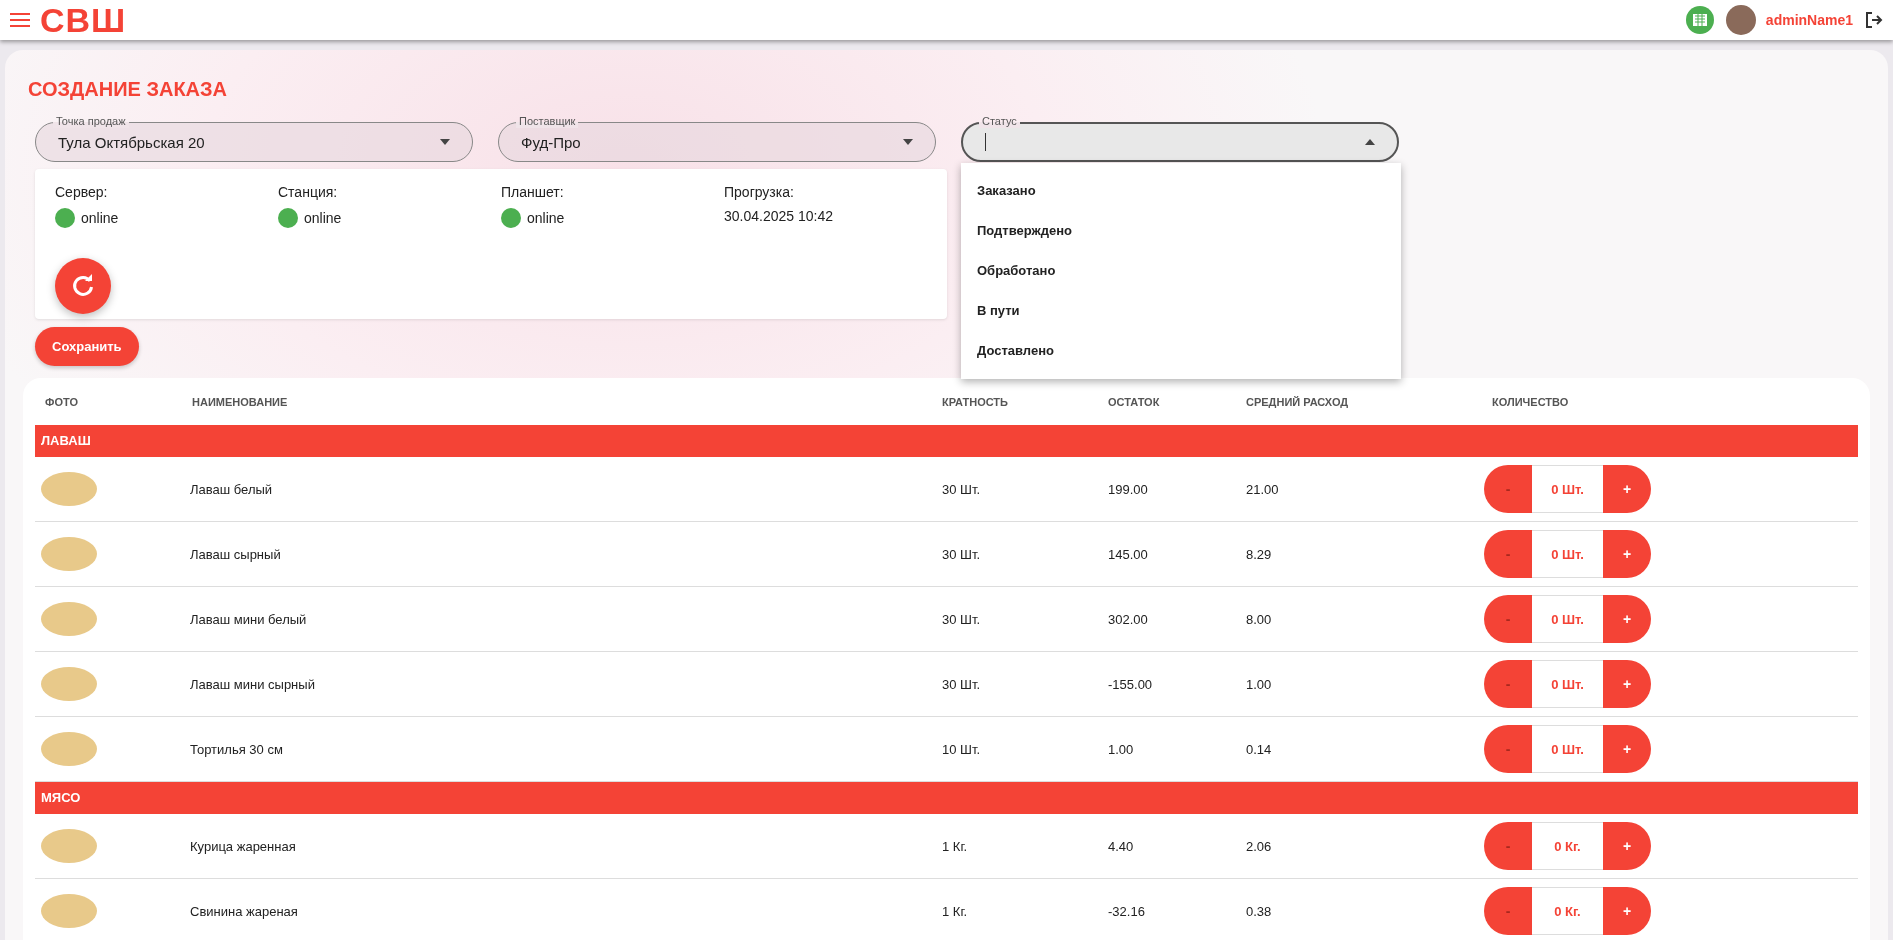 The image size is (1893, 940). What do you see at coordinates (1809, 20) in the screenshot?
I see `username: adminName1` at bounding box center [1809, 20].